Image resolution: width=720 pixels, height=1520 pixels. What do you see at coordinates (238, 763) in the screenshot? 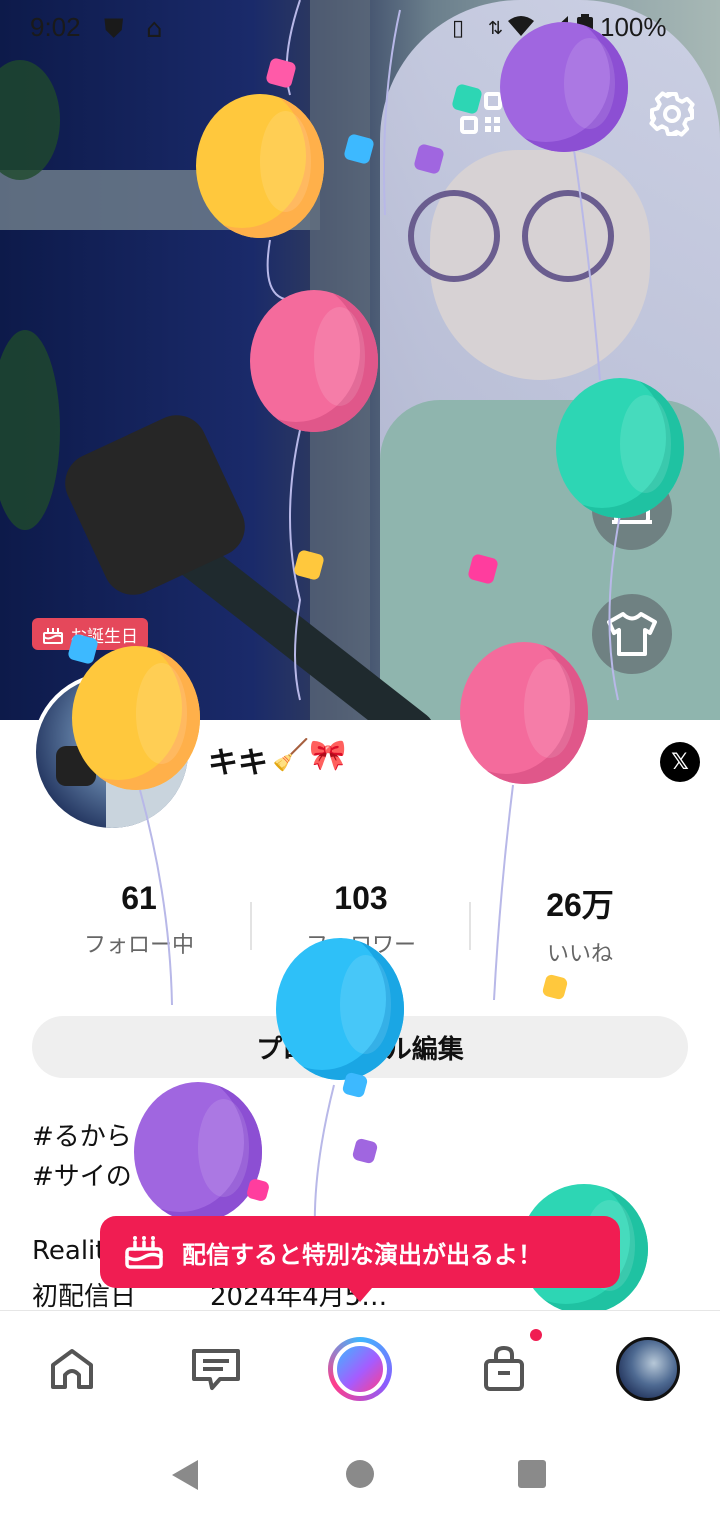
I see `profile-name: キキ` at bounding box center [238, 763].